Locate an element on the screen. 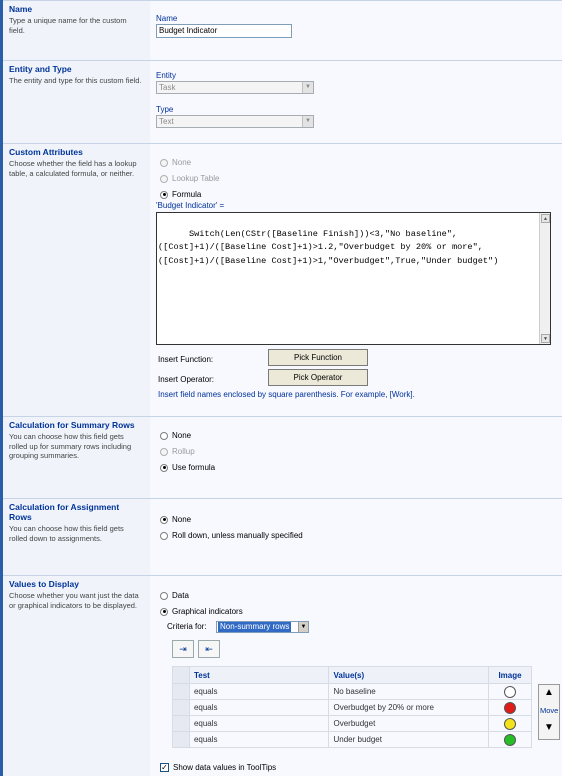  section-title: Name is located at coordinates (21, 9).